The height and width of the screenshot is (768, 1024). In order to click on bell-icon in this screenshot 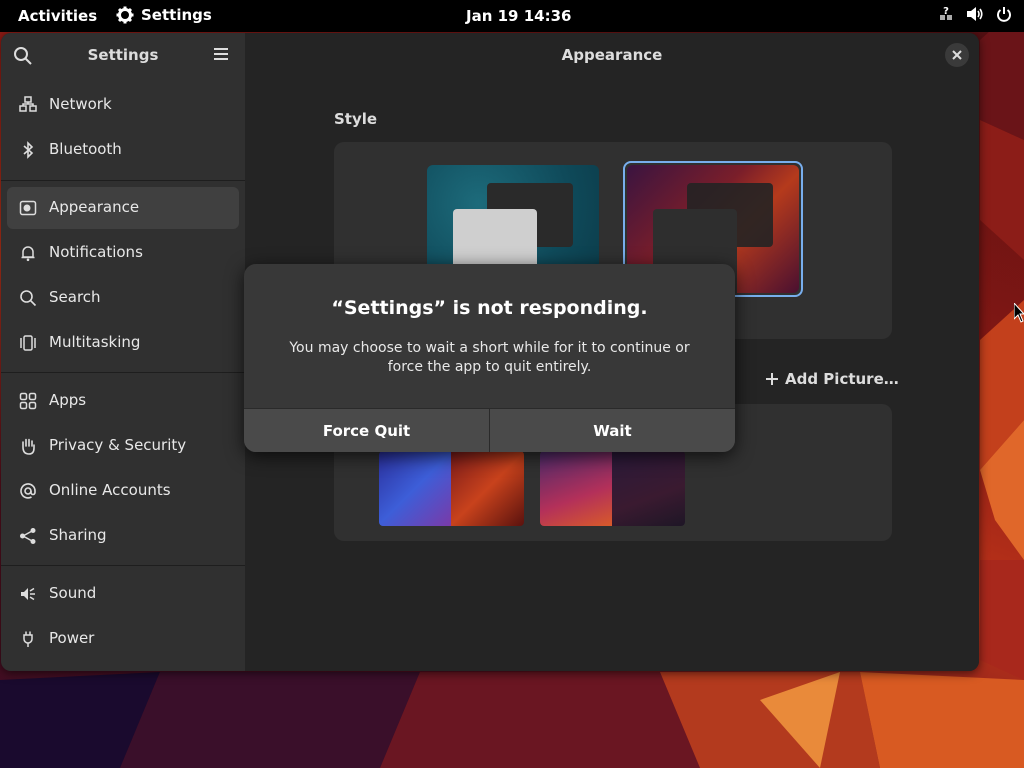, I will do `click(28, 254)`.